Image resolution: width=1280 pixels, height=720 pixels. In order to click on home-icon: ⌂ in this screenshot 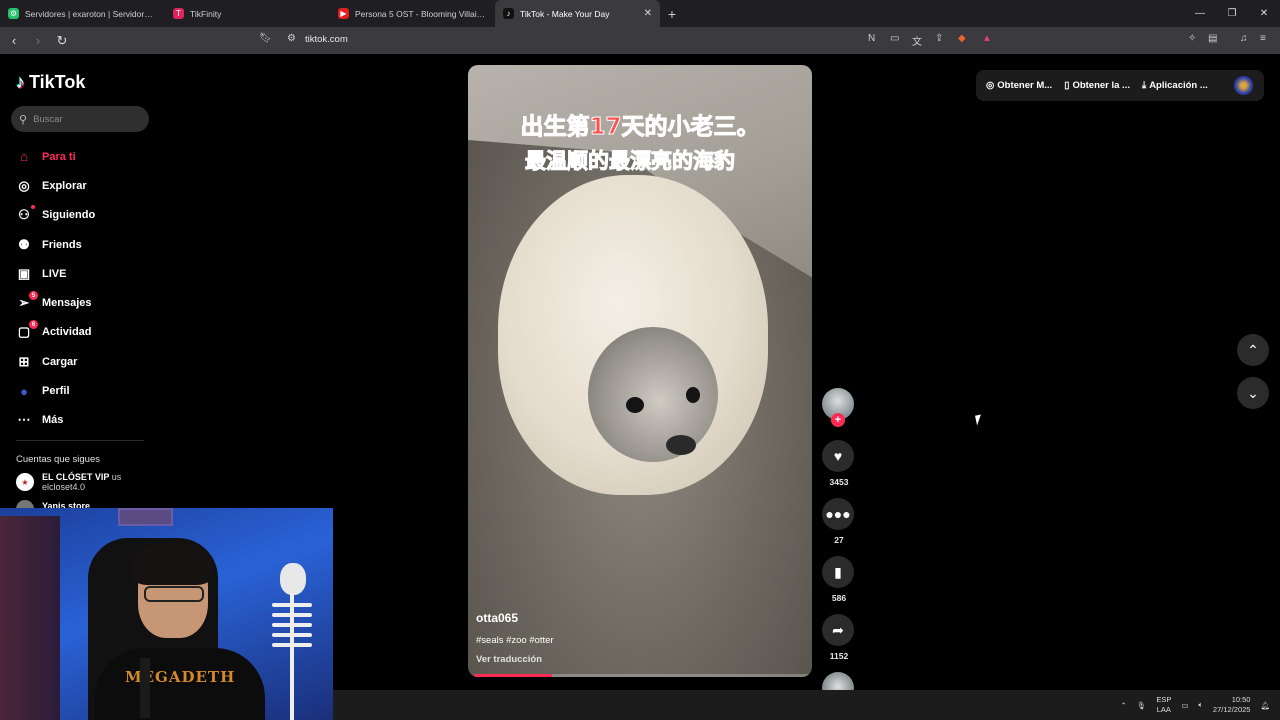, I will do `click(24, 157)`.